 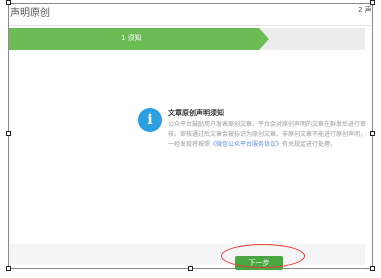 What do you see at coordinates (246, 144) in the screenshot?
I see `service-agreement-link: 《微信公众平台服务协议》` at bounding box center [246, 144].